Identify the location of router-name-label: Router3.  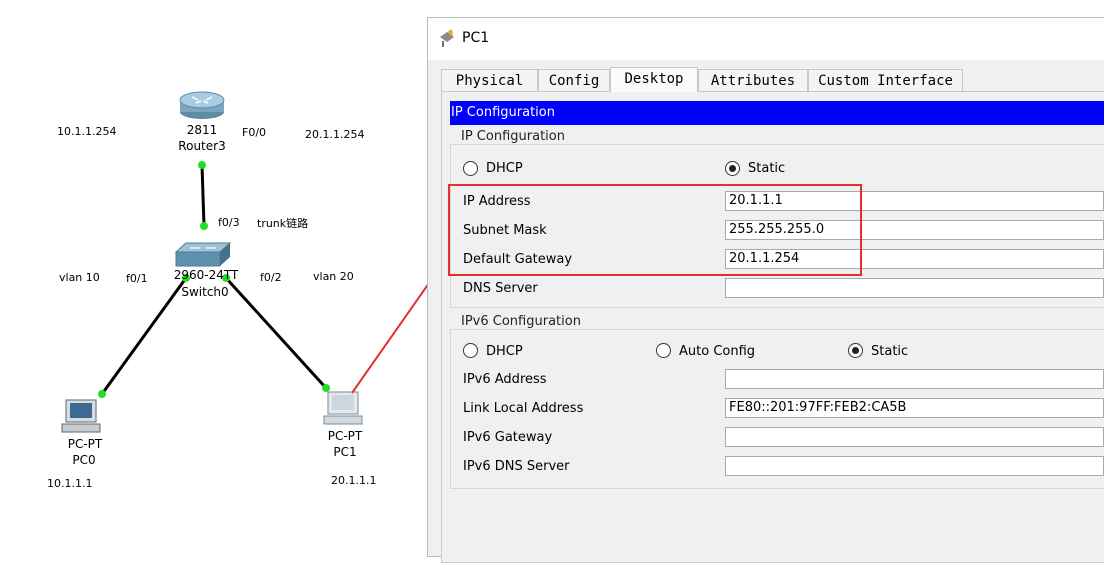
(202, 146).